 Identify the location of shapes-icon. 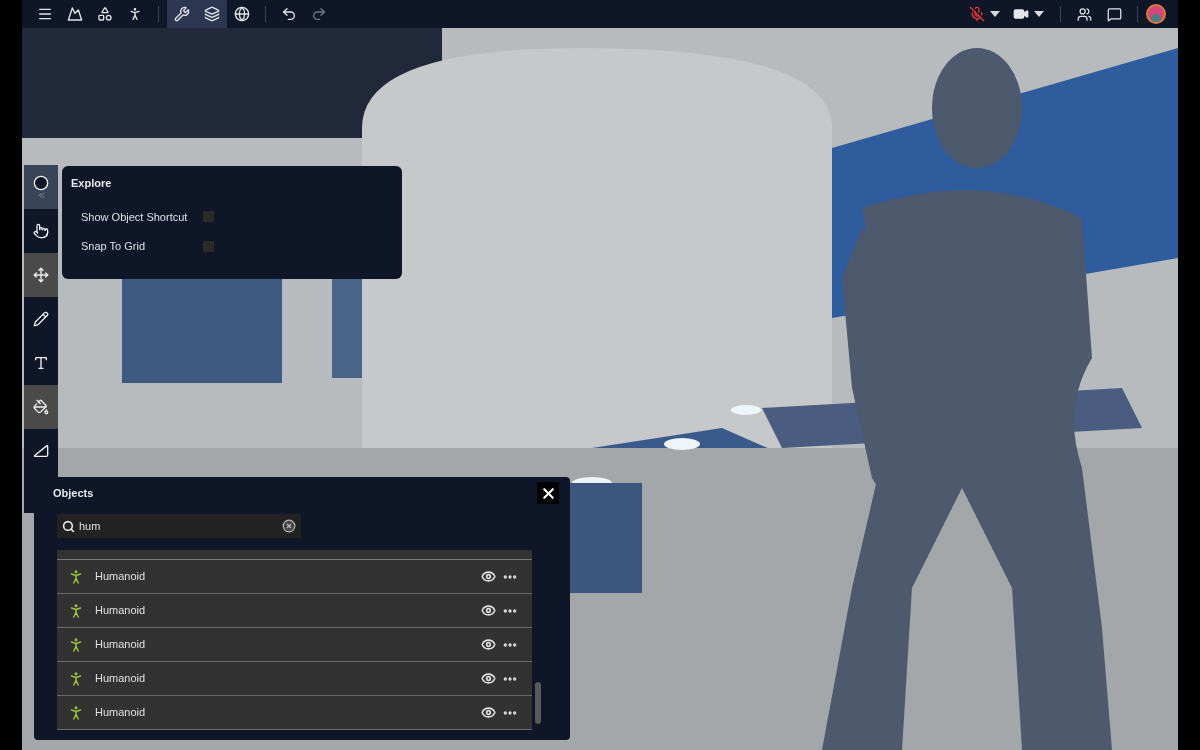
(105, 14).